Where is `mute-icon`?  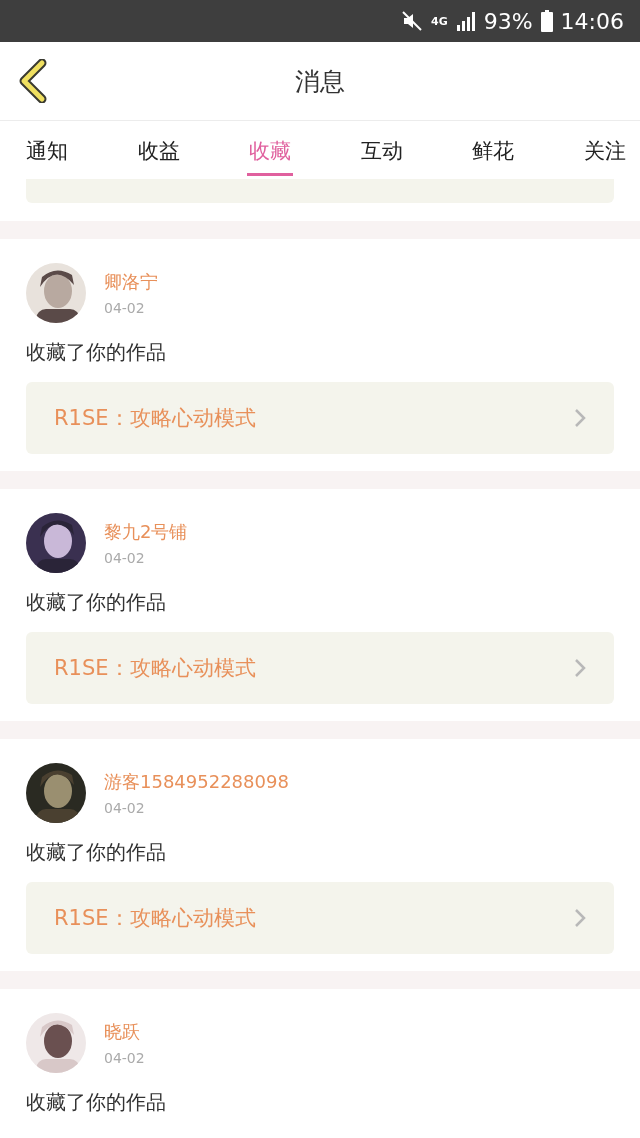 mute-icon is located at coordinates (412, 21).